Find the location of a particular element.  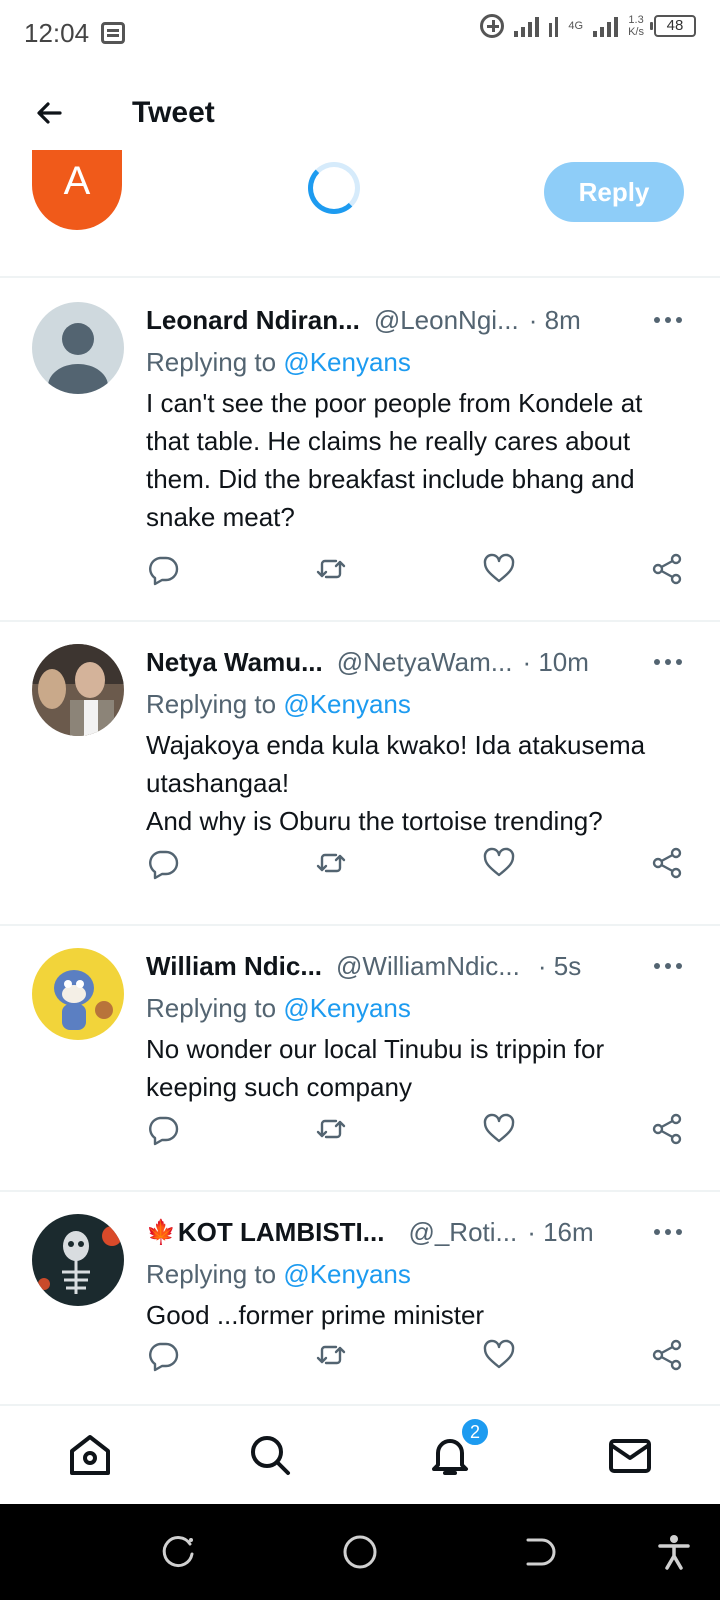

tweet-text: Good ...former prime minister is located at coordinates (315, 1315).